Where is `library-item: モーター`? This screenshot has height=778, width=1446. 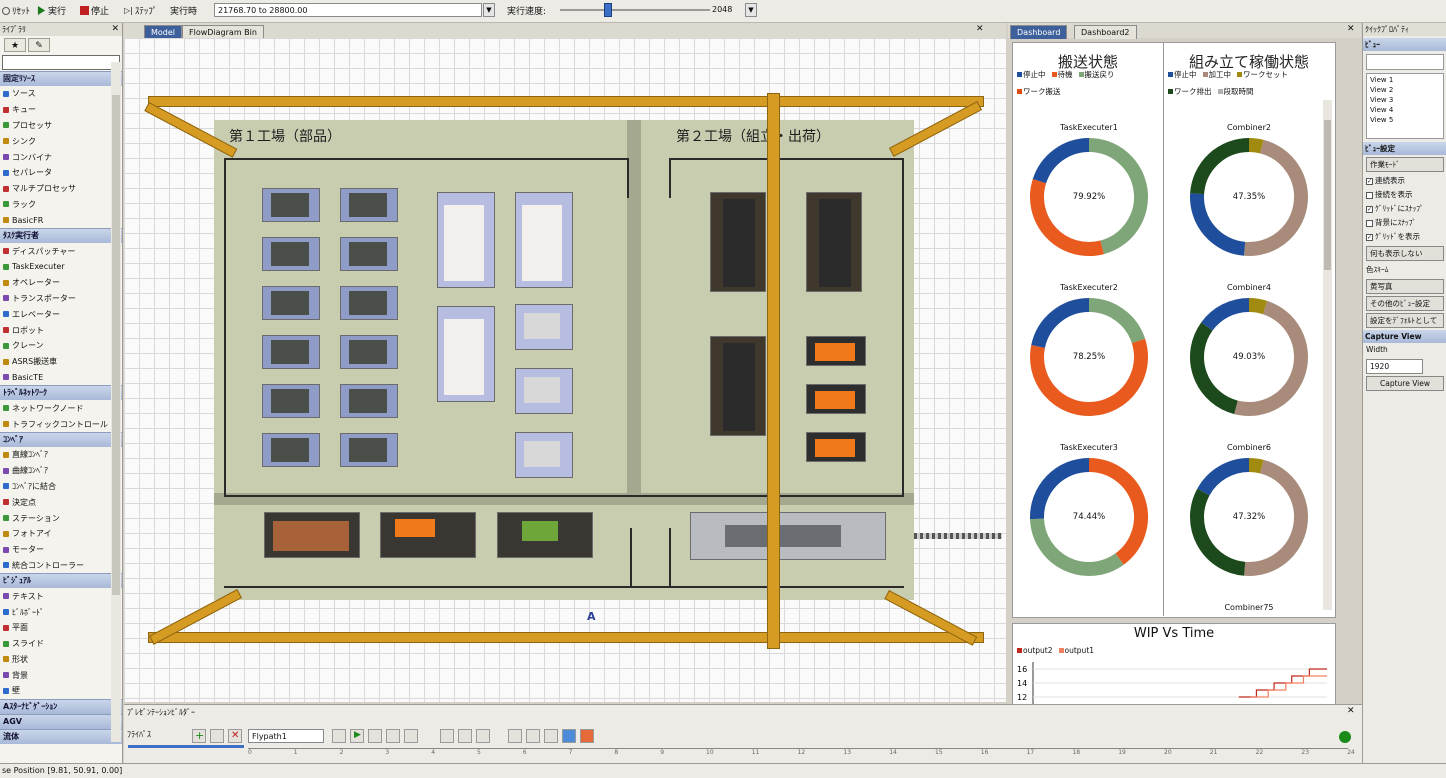
library-item: モーター is located at coordinates (61, 550).